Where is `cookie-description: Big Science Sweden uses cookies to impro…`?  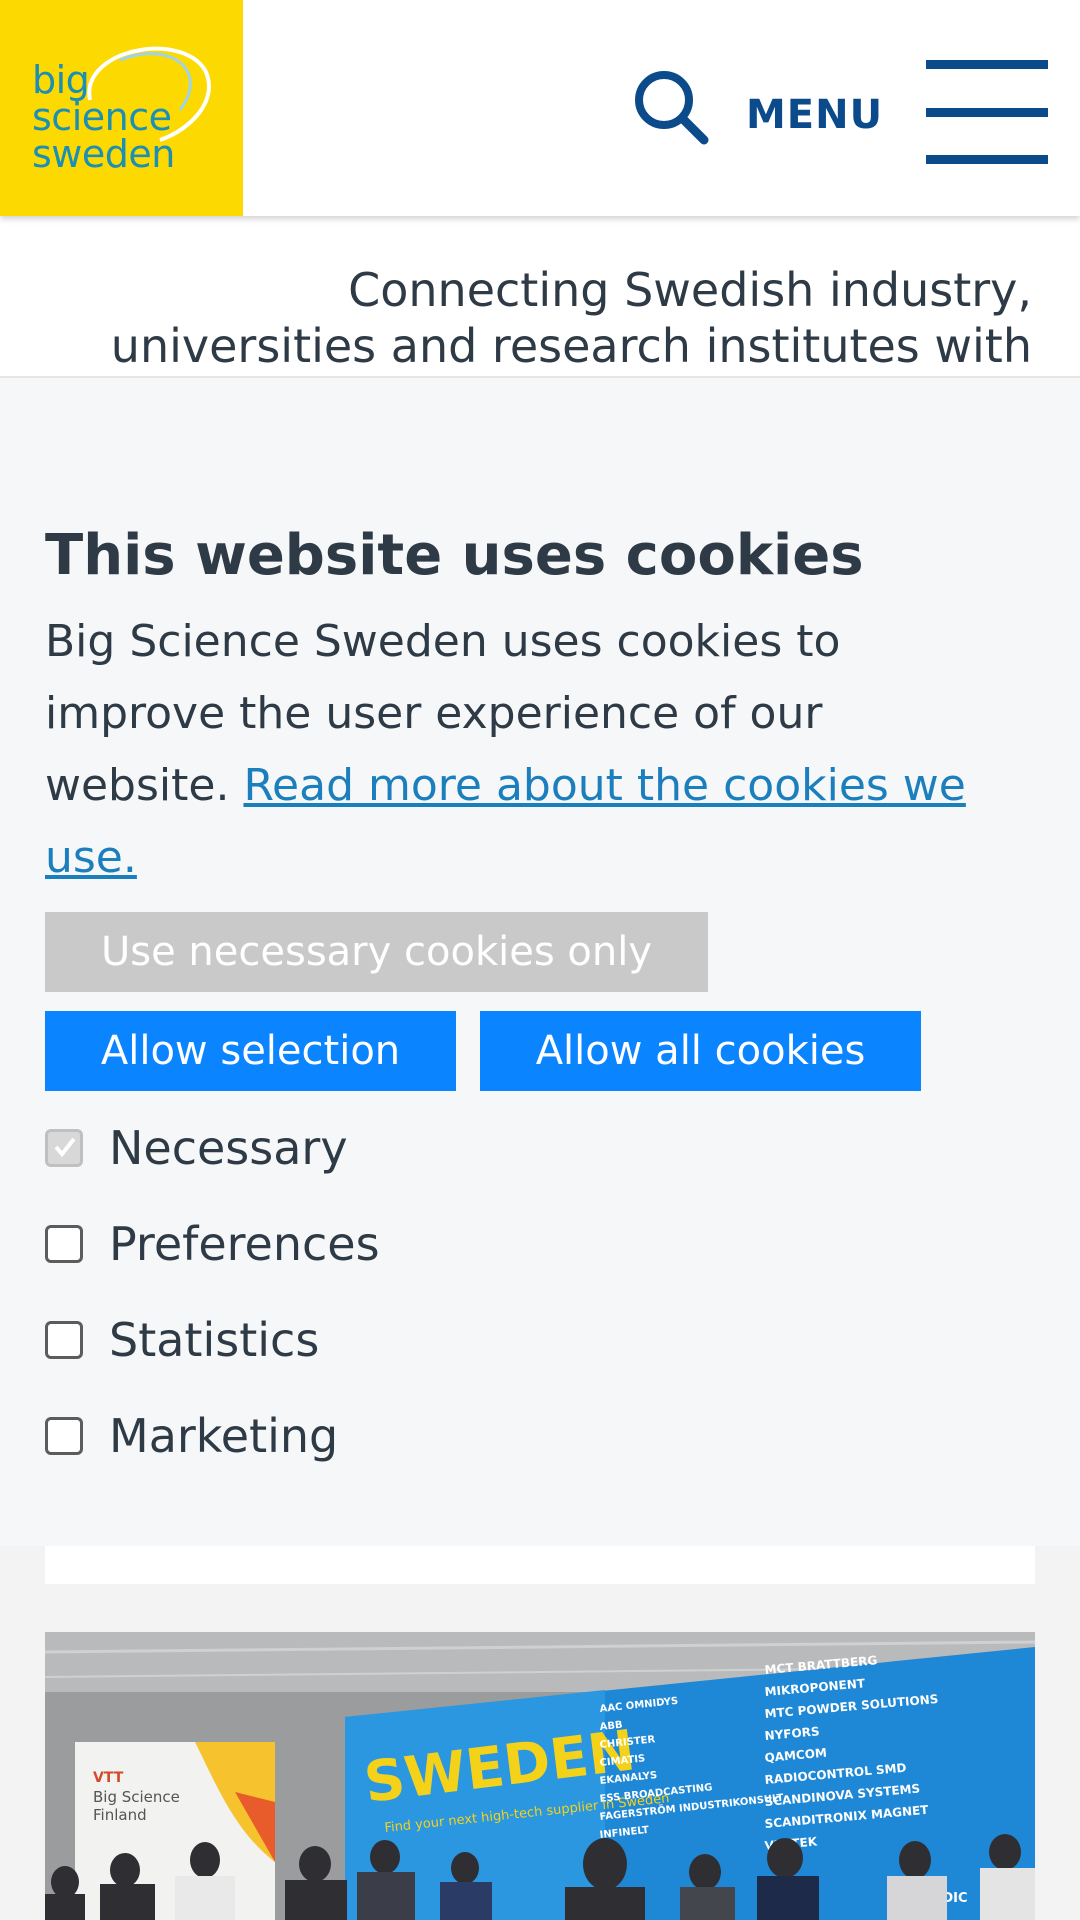
cookie-description: Big Science Sweden uses cookies to impro… is located at coordinates (525, 750).